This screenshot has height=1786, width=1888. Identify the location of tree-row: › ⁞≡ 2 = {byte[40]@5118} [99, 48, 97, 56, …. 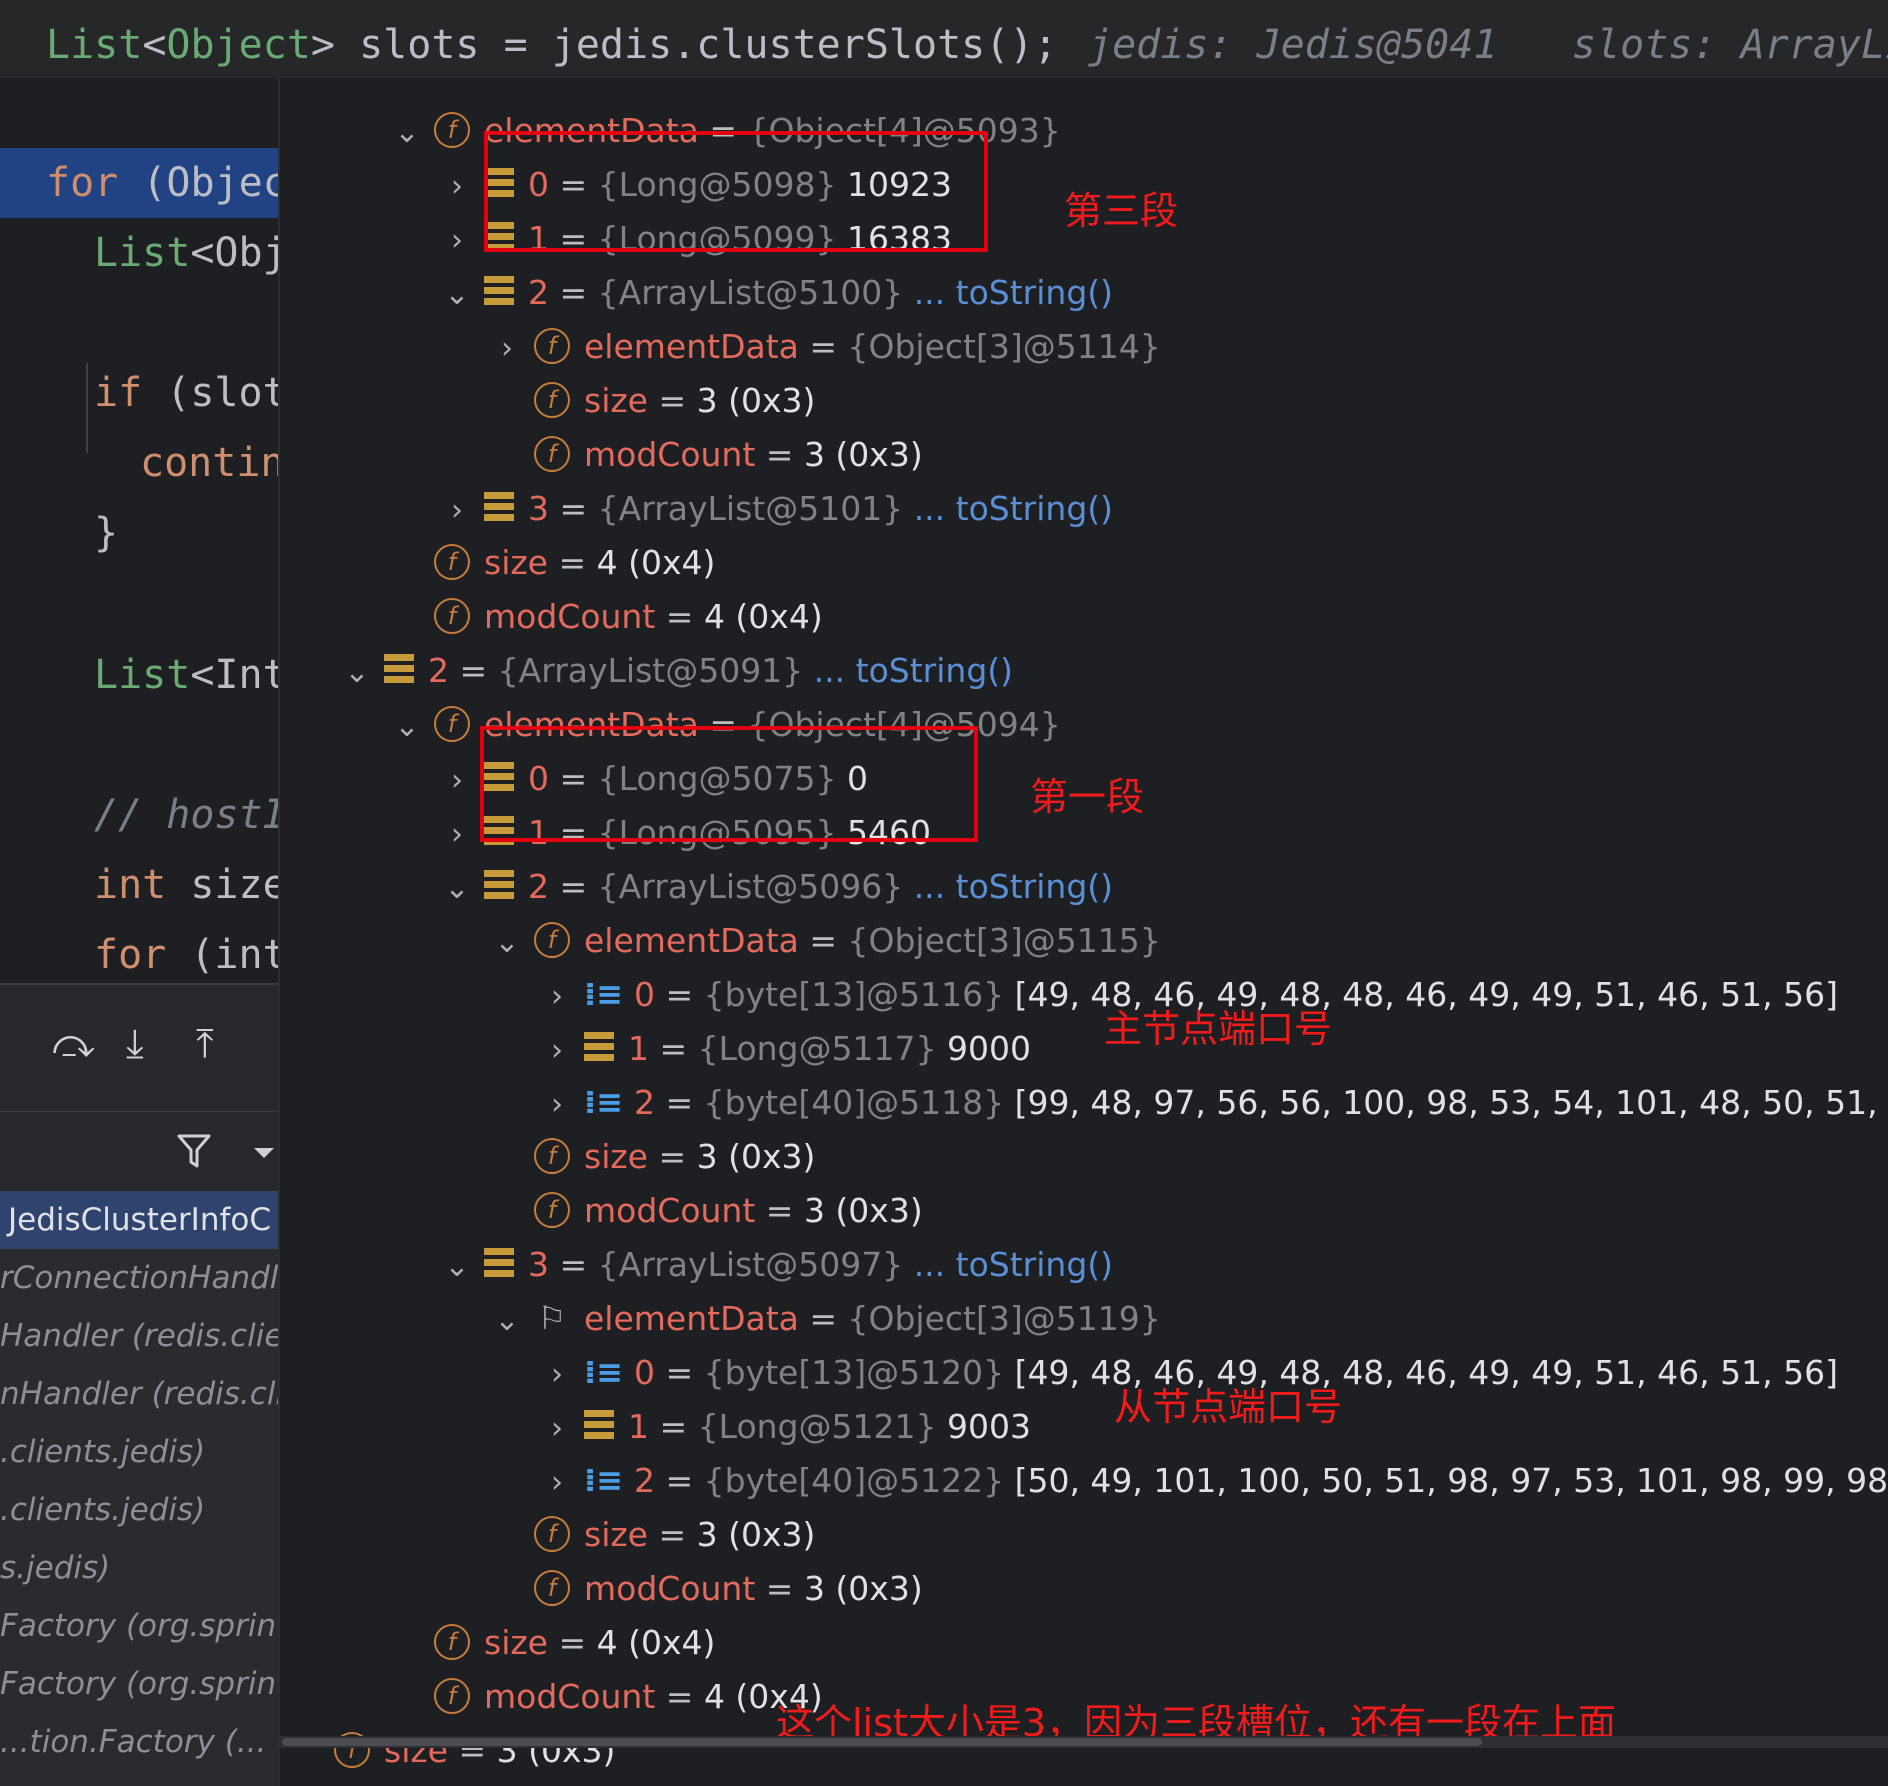
(1215, 1103).